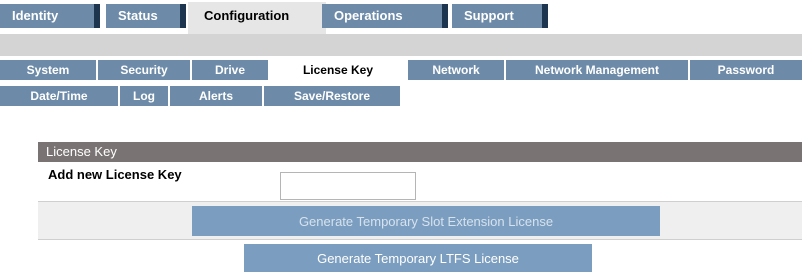 Image resolution: width=802 pixels, height=272 pixels. I want to click on add-key-row: Add new License Key, so click(420, 182).